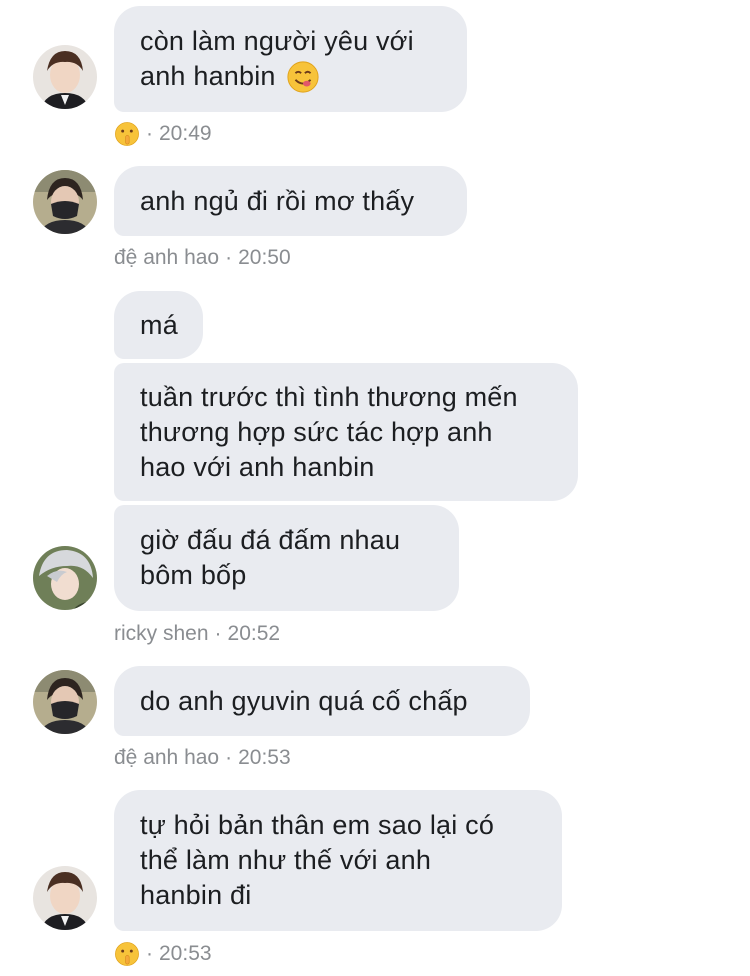 The width and height of the screenshot is (750, 976). I want to click on message-meta: · 20:49, so click(163, 134).